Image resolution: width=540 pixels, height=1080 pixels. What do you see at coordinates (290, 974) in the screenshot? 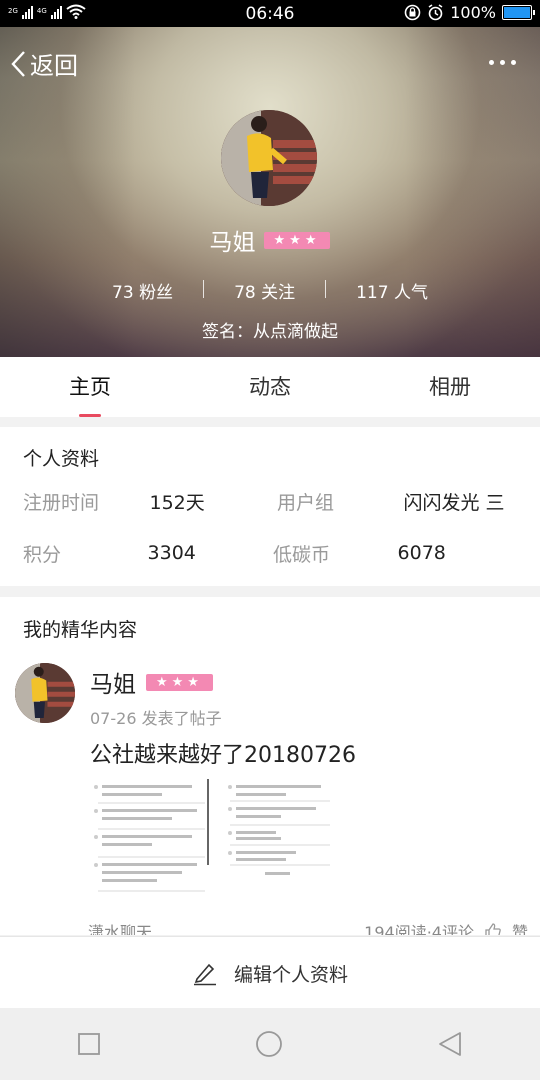
I see `edit-profile-label: 编辑个人资料` at bounding box center [290, 974].